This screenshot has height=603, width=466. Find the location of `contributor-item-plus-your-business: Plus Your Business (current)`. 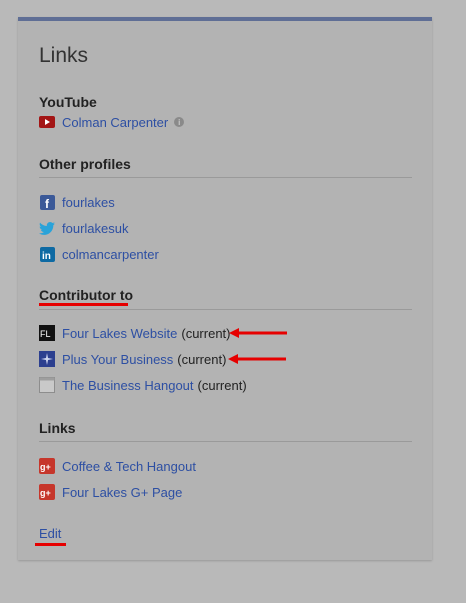

contributor-item-plus-your-business: Plus Your Business (current) is located at coordinates (132, 359).